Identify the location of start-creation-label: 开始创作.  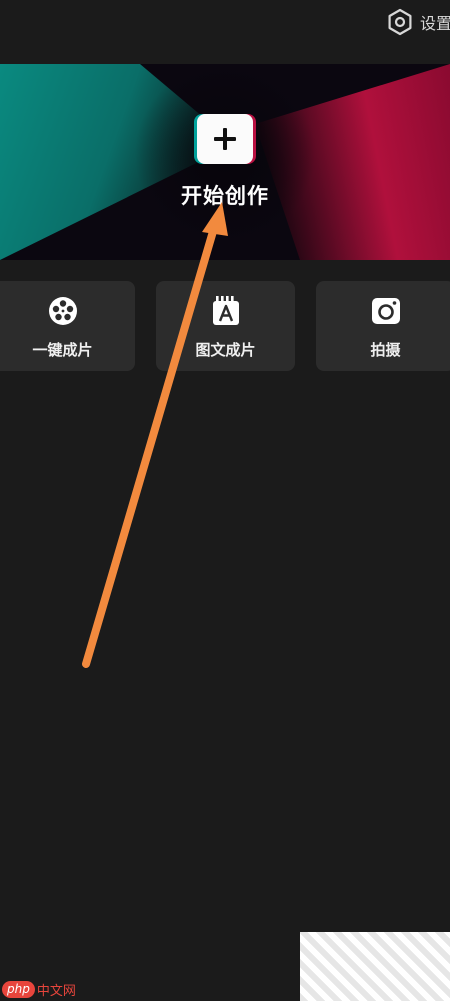
(225, 195).